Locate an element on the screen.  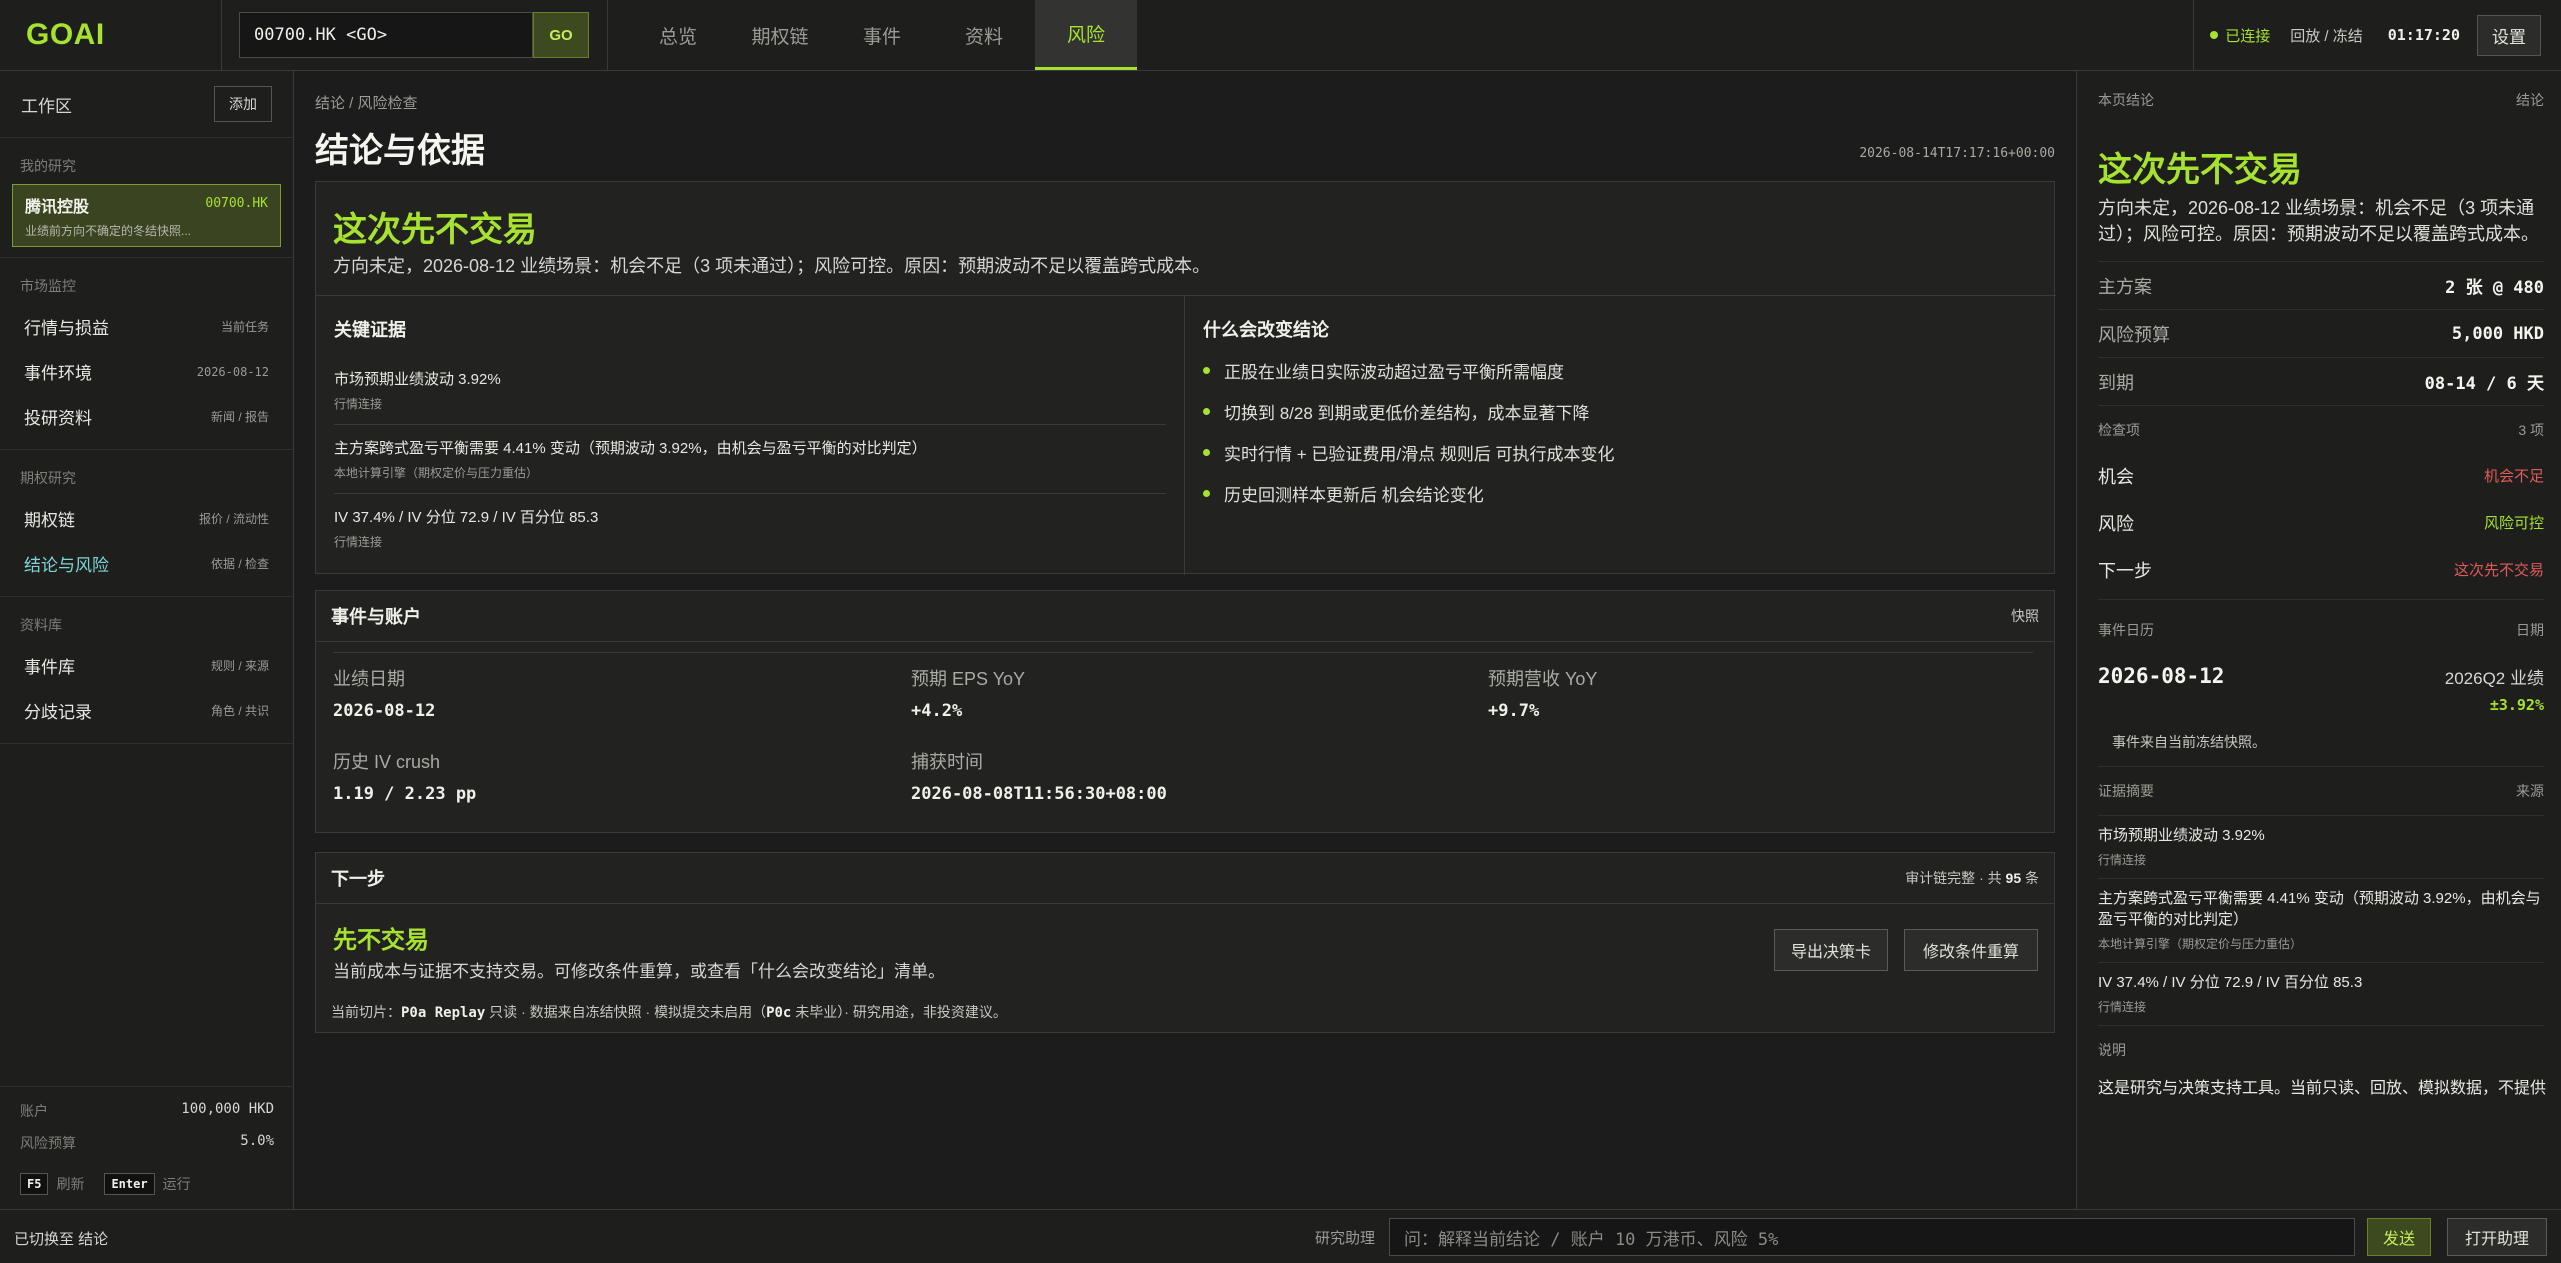
sidebar-item-hint: 角色 / 共识 is located at coordinates (239, 711).